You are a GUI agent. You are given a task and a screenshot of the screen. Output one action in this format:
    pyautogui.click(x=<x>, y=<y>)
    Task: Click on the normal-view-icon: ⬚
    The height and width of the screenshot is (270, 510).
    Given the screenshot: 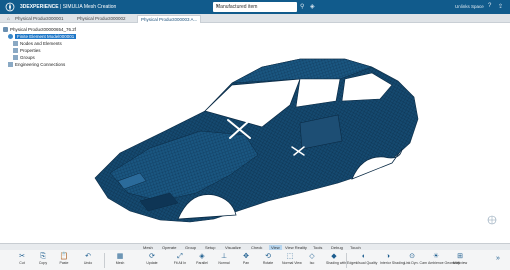 What is the action you would take?
    pyautogui.click(x=290, y=256)
    